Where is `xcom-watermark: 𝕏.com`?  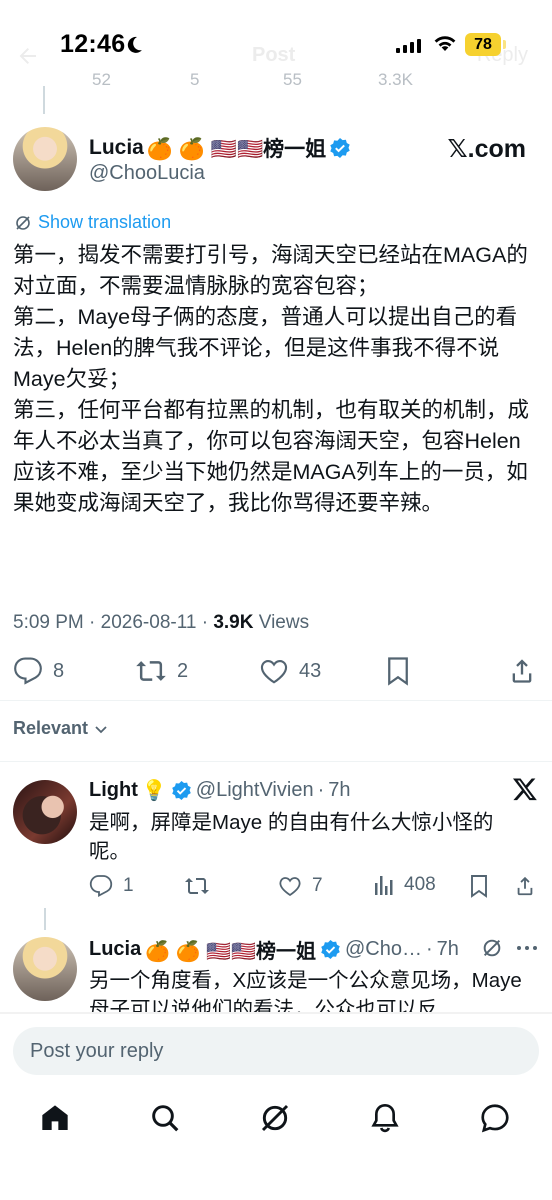 xcom-watermark: 𝕏.com is located at coordinates (487, 149).